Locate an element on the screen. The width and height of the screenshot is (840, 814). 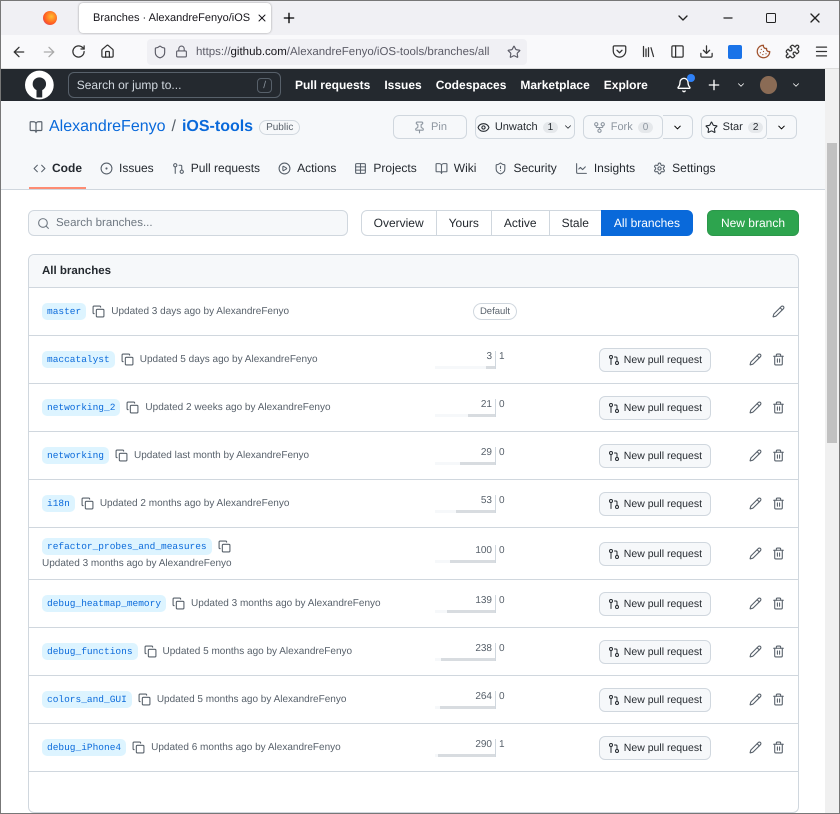
nav-link: Codespaces is located at coordinates (471, 85).